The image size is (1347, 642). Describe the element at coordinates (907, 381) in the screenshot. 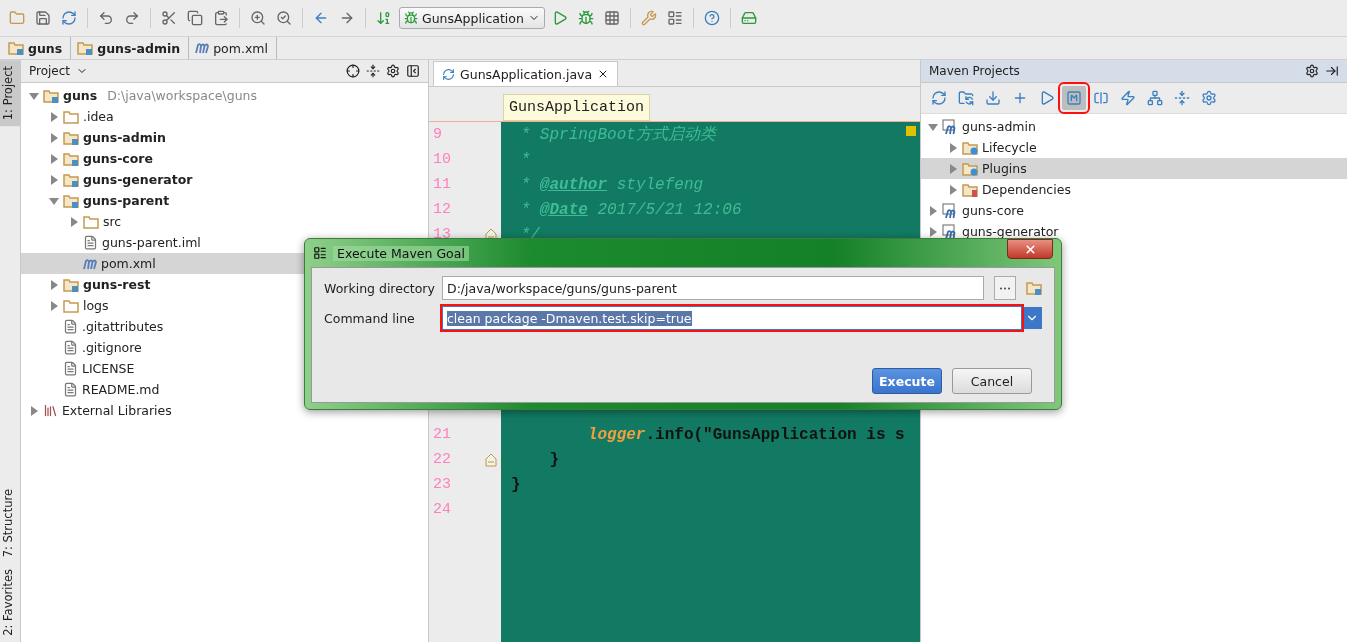

I see `execute-button: Execute` at that location.